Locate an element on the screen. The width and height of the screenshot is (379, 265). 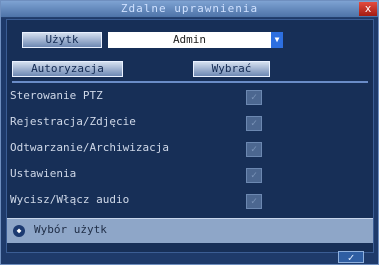
section-divider is located at coordinates (190, 82).